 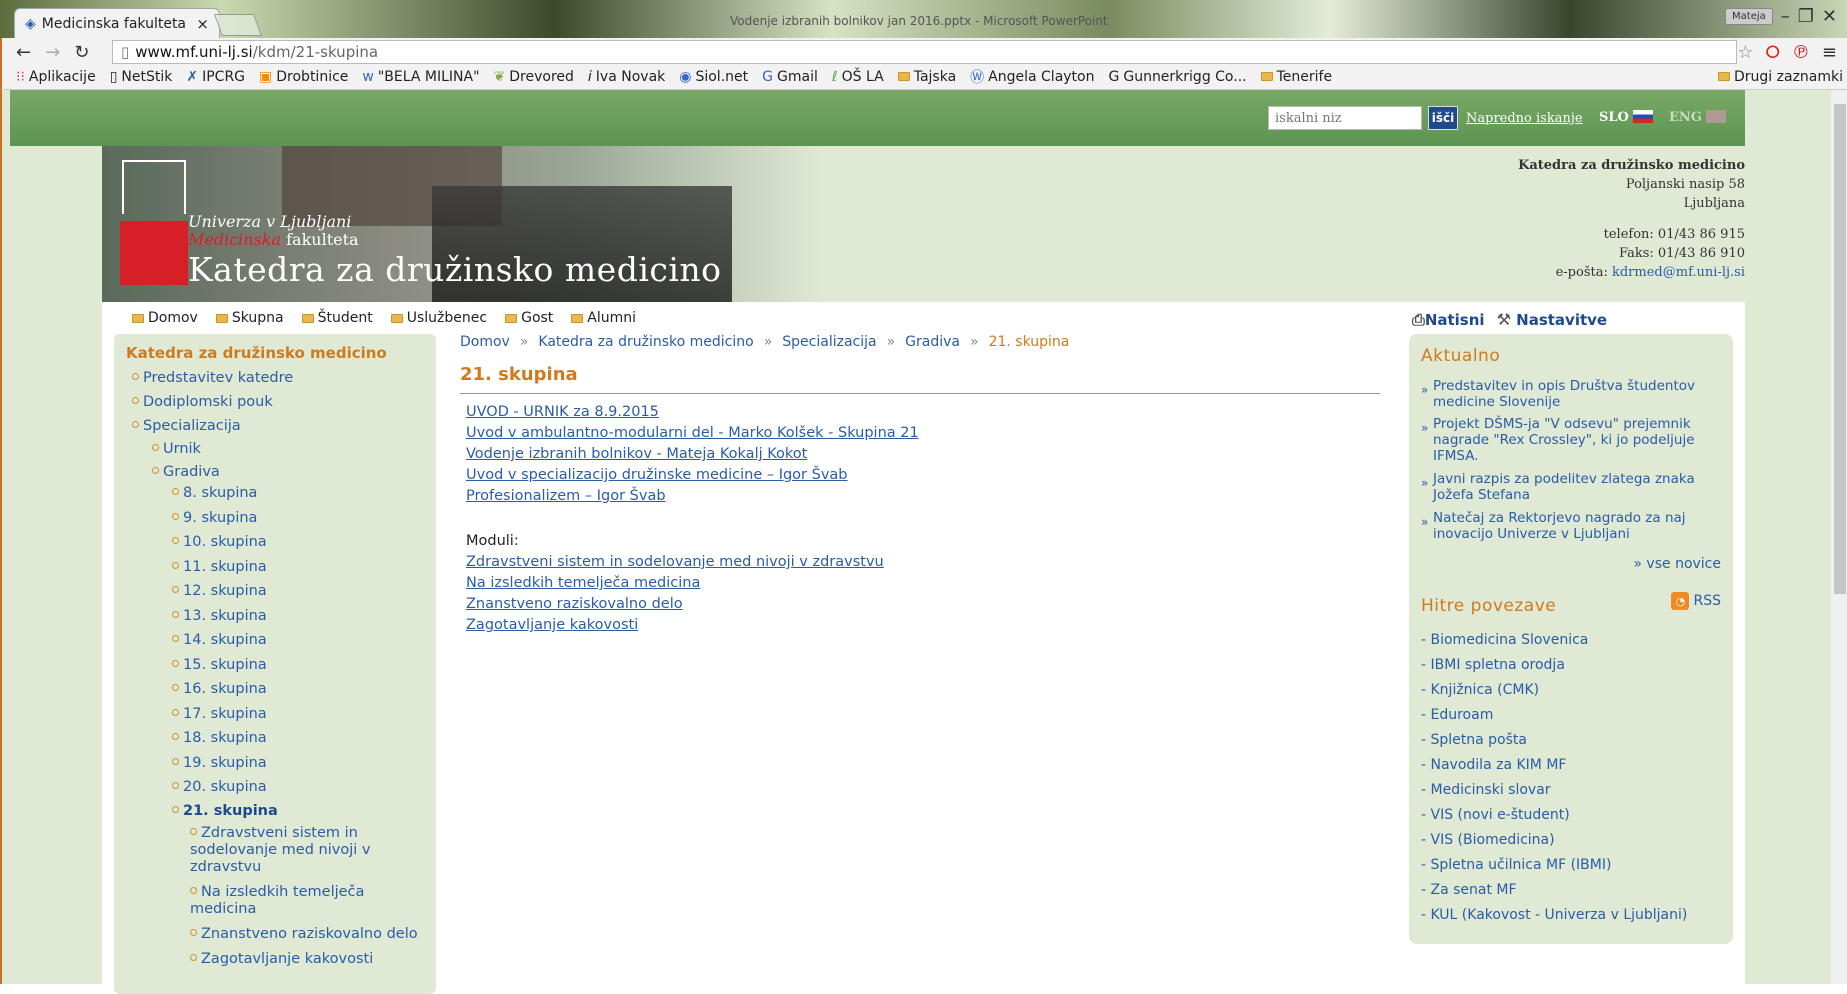 What do you see at coordinates (337, 318) in the screenshot?
I see `menu-item-student: Študent` at bounding box center [337, 318].